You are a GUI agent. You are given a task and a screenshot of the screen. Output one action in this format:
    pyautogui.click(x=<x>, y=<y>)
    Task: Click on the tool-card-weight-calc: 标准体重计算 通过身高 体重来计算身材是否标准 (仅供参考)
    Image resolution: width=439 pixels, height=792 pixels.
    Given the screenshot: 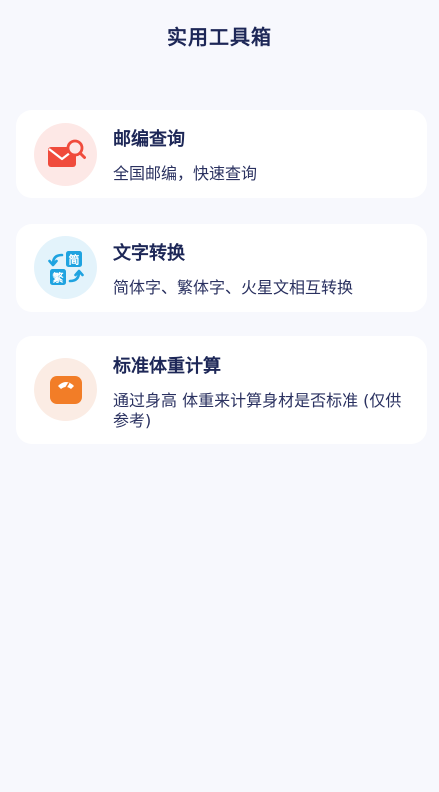 What is the action you would take?
    pyautogui.click(x=221, y=390)
    